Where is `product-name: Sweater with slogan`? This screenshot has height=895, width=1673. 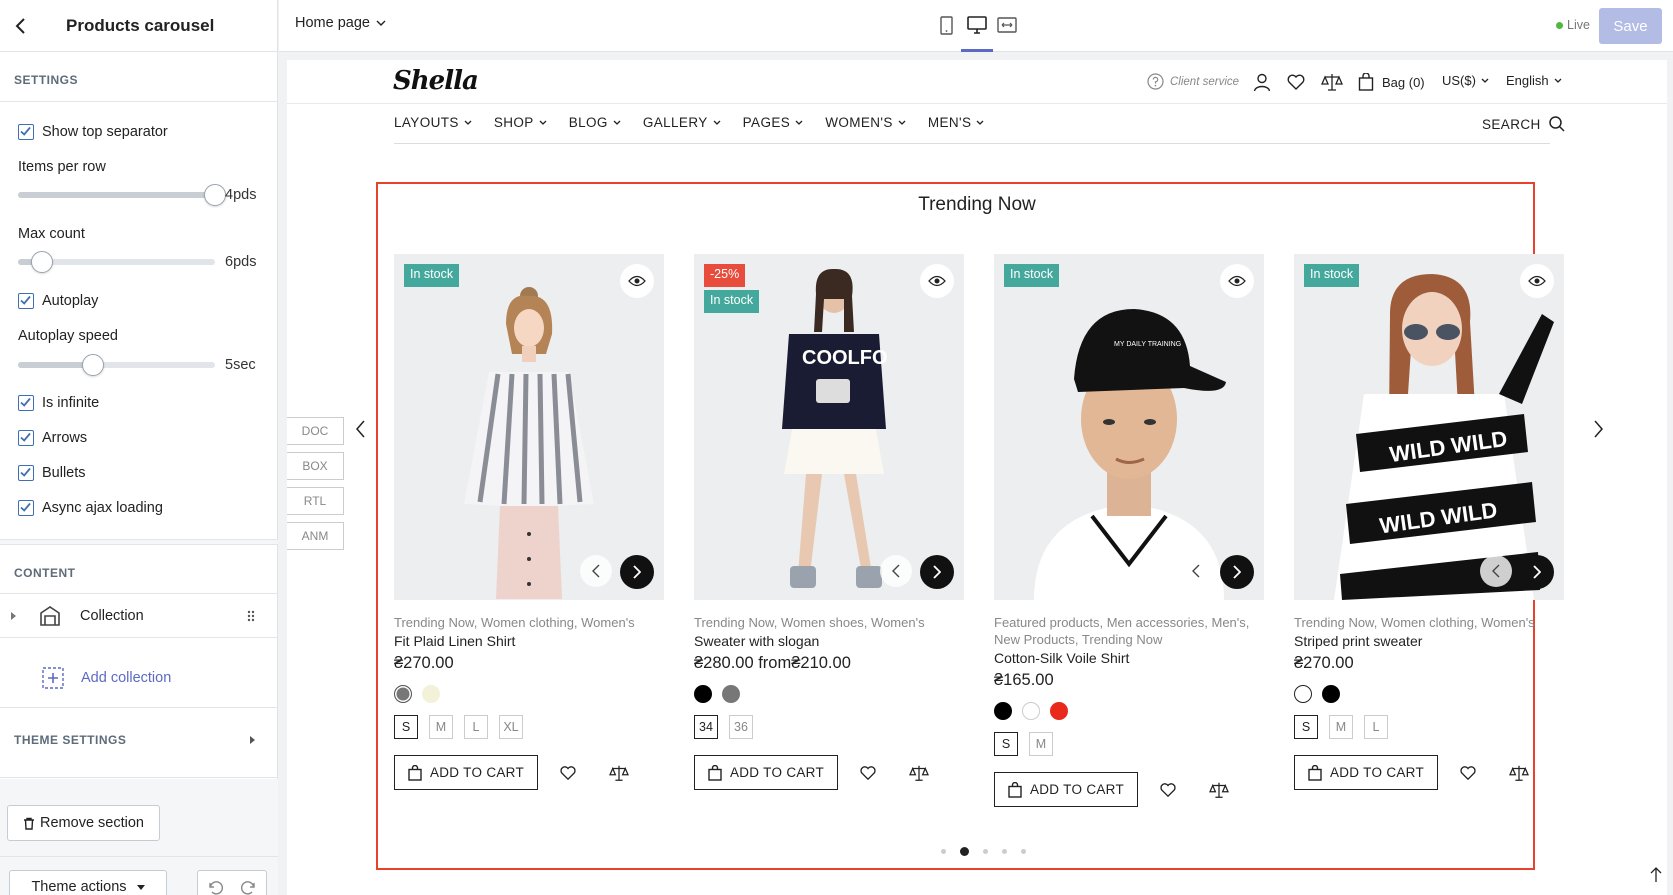
product-name: Sweater with slogan is located at coordinates (829, 641).